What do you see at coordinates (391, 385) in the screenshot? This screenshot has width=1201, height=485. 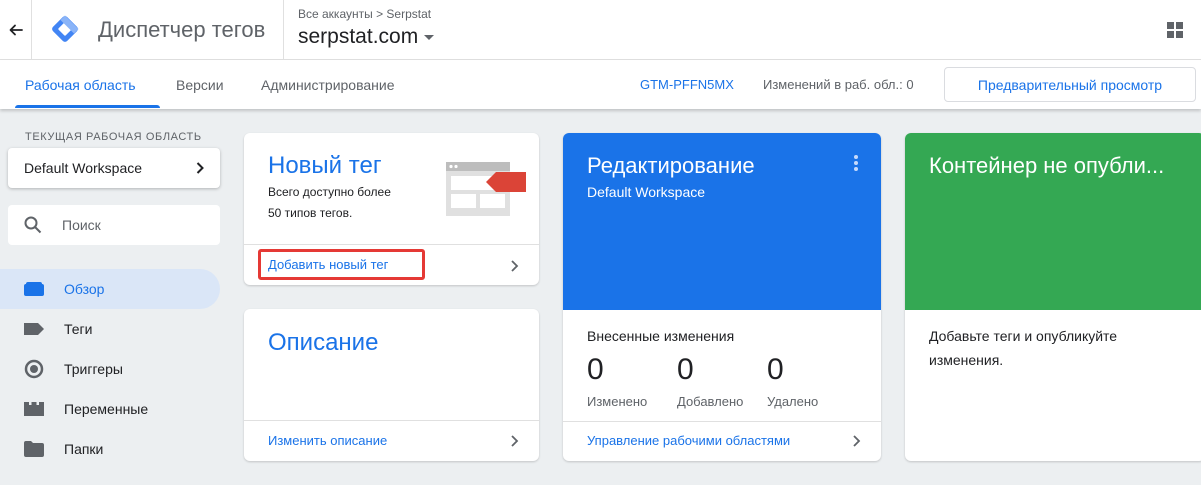 I see `description-card: Описание Изменить описание` at bounding box center [391, 385].